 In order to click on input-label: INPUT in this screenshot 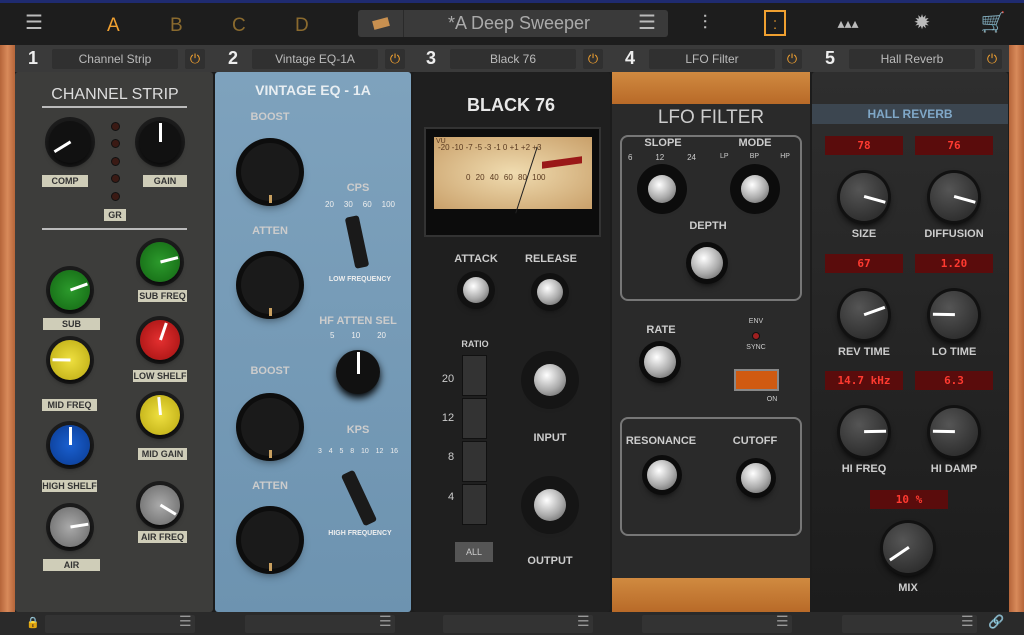, I will do `click(550, 438)`.